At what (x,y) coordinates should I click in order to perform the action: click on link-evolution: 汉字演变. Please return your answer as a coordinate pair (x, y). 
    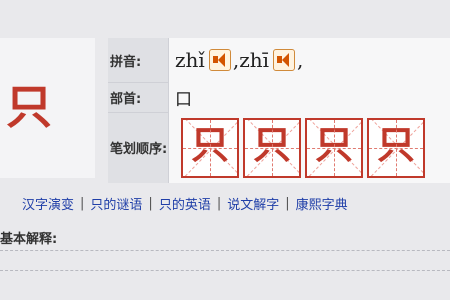
    Looking at the image, I should click on (48, 203).